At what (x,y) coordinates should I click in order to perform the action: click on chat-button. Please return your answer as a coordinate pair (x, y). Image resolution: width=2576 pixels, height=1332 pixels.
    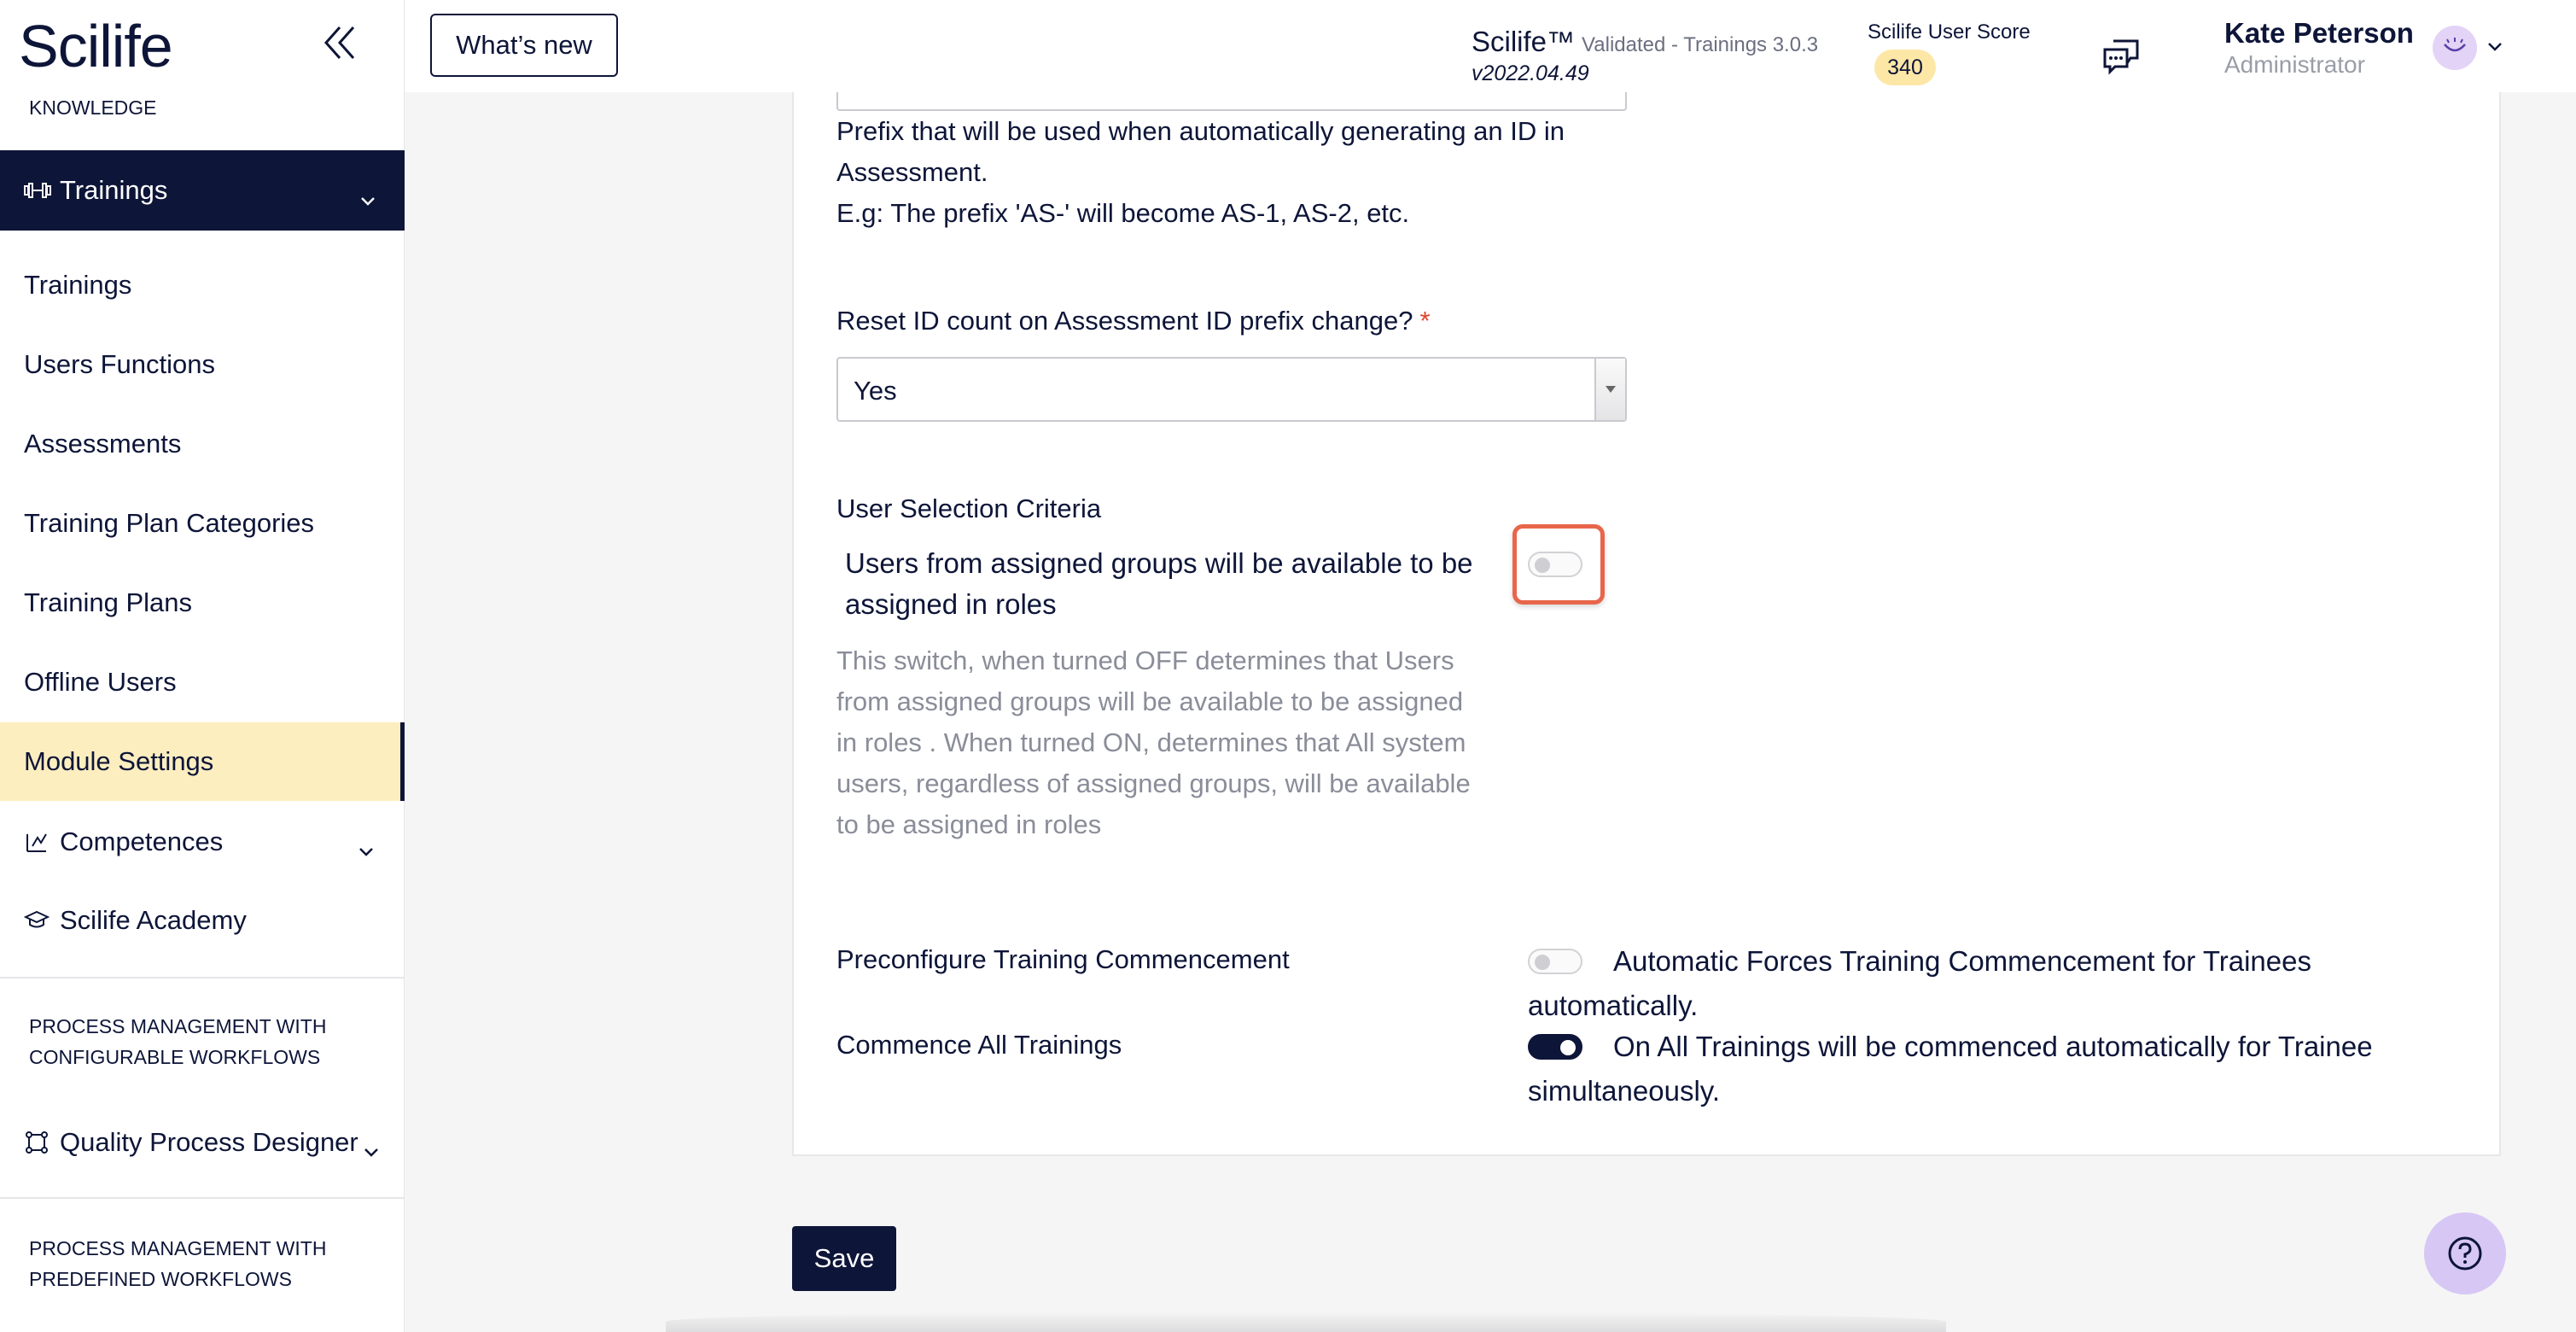
    Looking at the image, I should click on (2123, 59).